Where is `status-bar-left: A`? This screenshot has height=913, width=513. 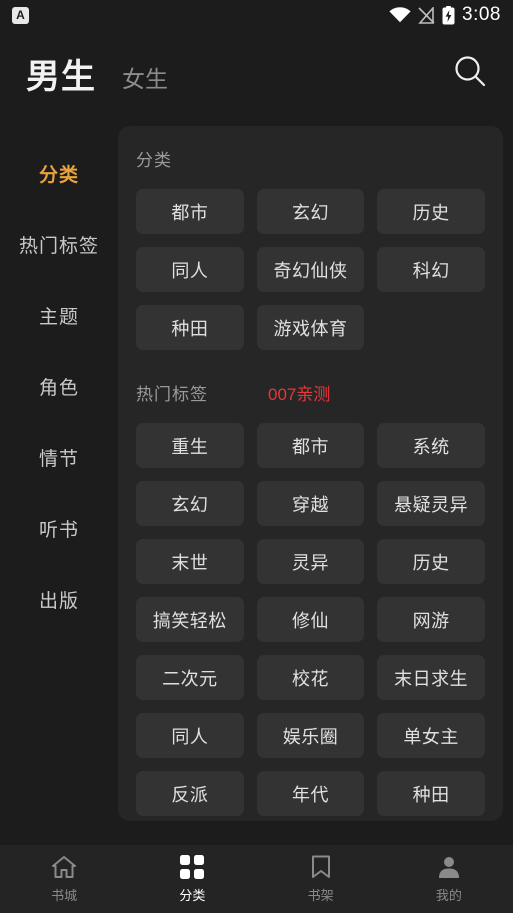
status-bar-left: A is located at coordinates (20, 15).